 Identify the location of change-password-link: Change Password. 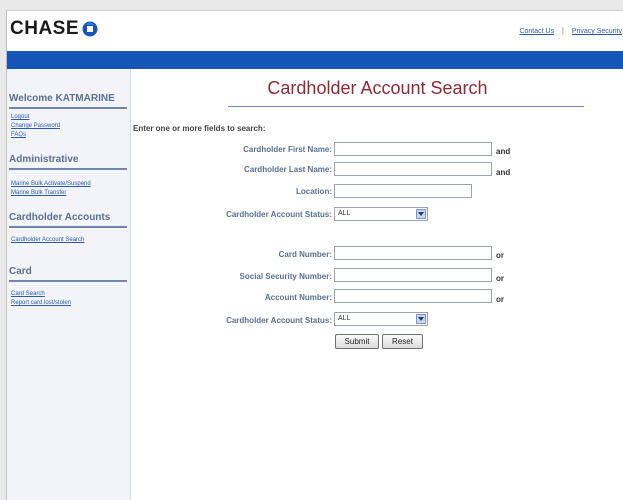
(35, 126).